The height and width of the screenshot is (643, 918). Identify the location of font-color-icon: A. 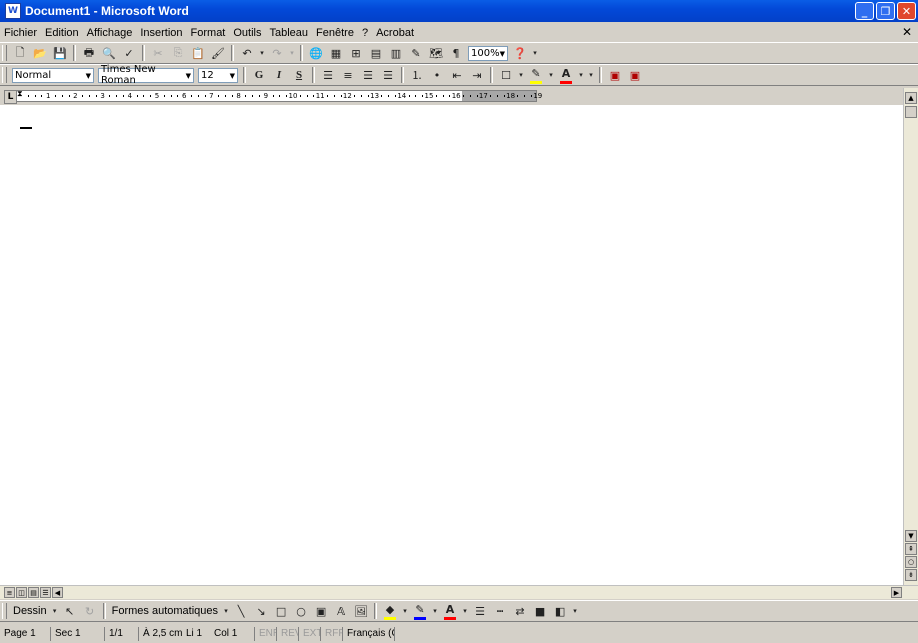
(566, 75).